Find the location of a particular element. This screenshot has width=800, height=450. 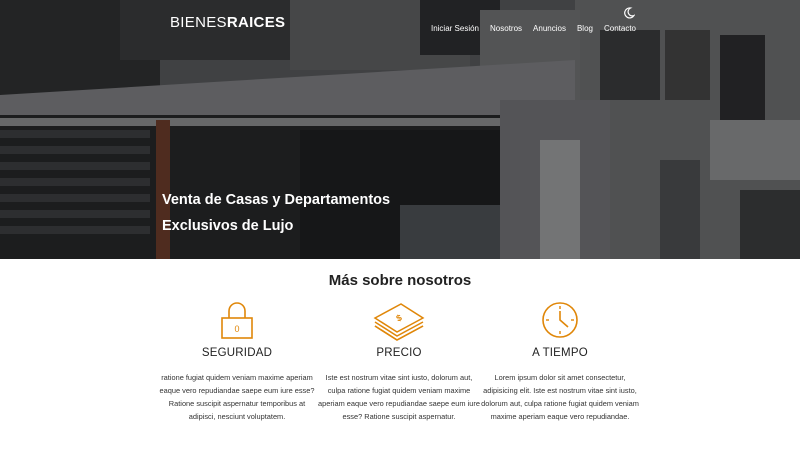

lock-icon: 0 is located at coordinates (237, 320).